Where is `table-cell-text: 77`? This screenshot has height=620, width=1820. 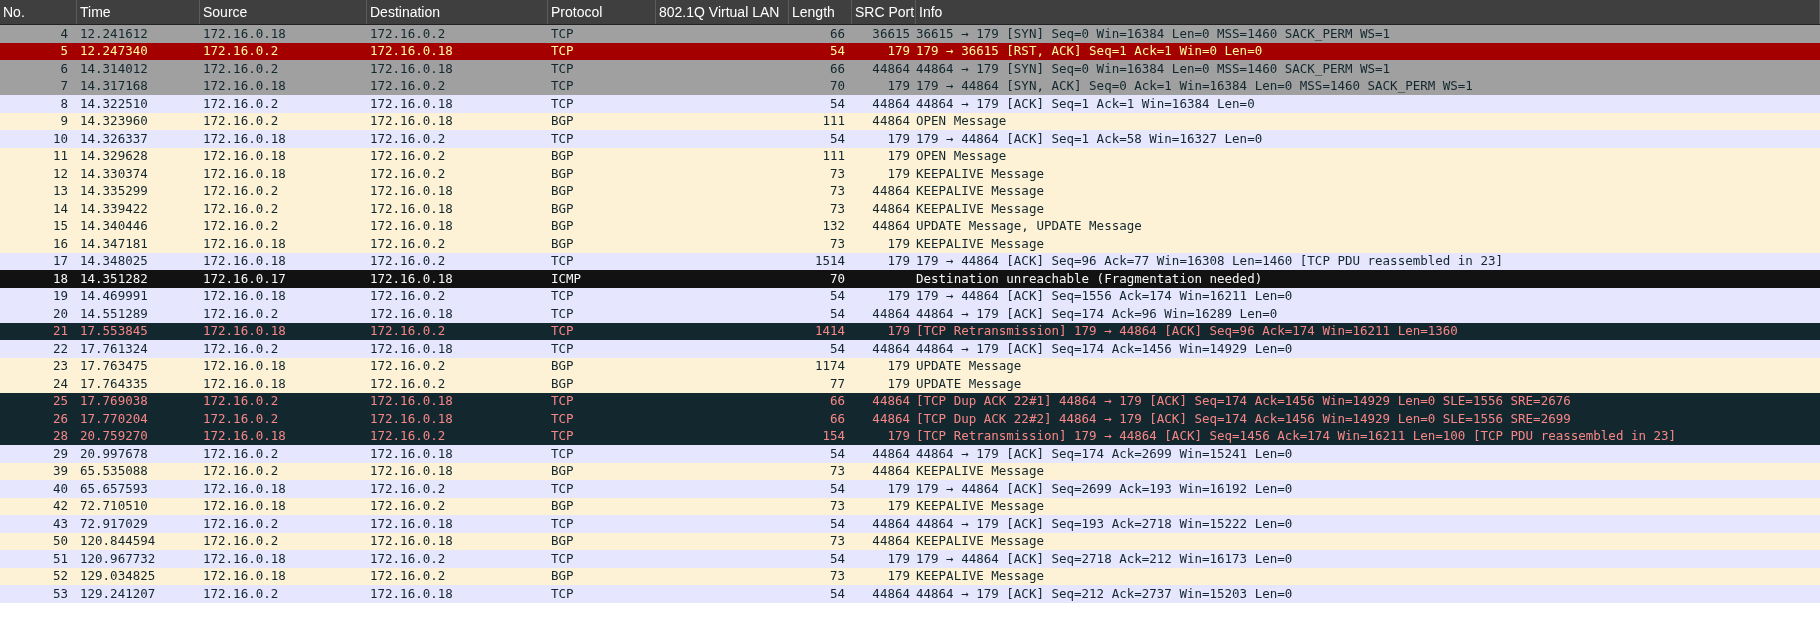 table-cell-text: 77 is located at coordinates (836, 383).